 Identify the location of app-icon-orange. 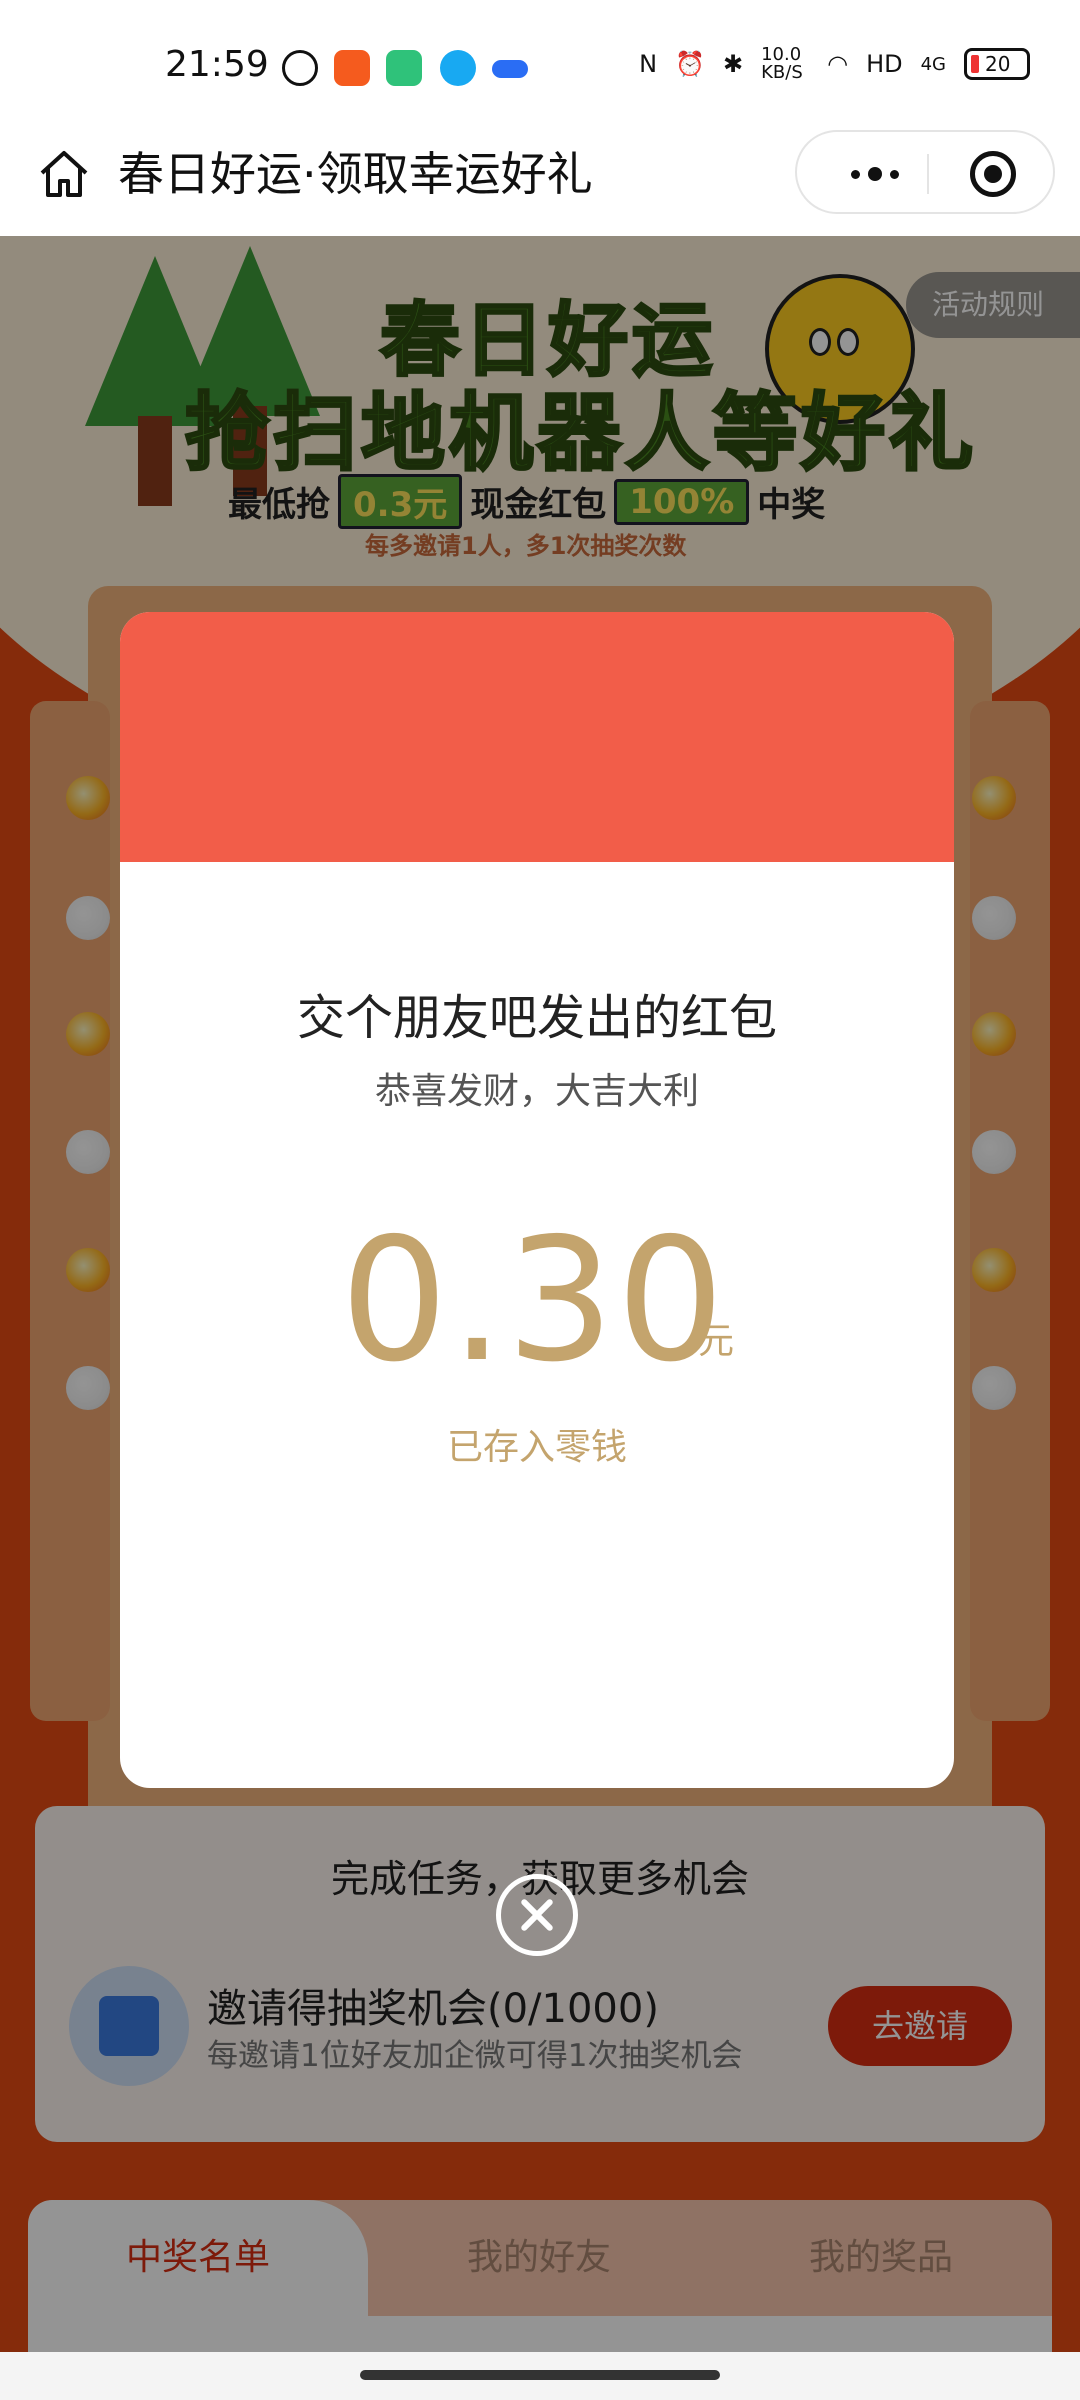
(352, 68).